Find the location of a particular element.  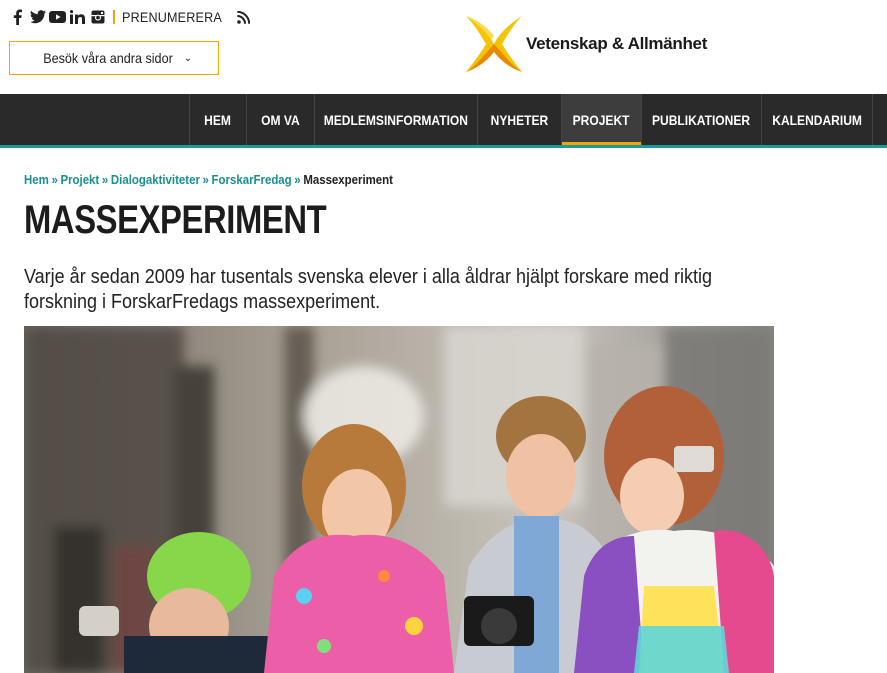

page-title: MASSEXPERIMENT is located at coordinates (175, 220).